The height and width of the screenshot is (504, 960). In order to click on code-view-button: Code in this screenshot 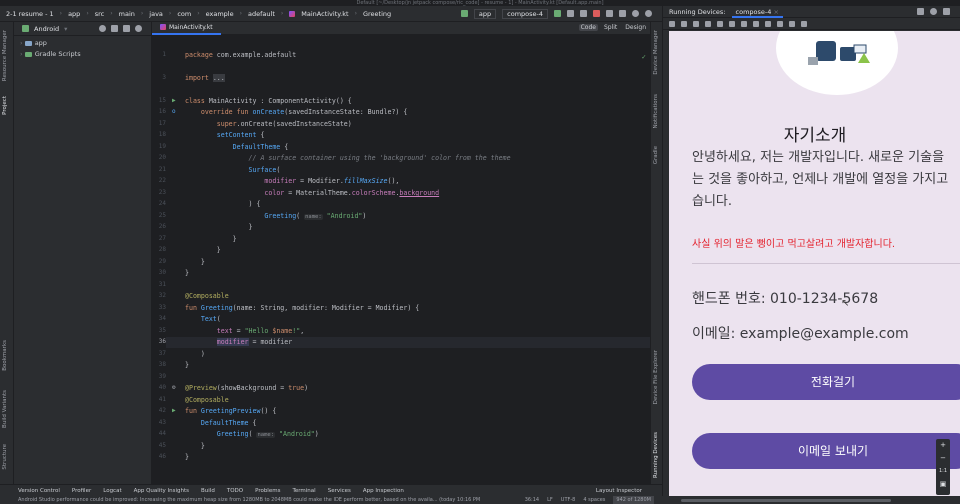, I will do `click(588, 27)`.